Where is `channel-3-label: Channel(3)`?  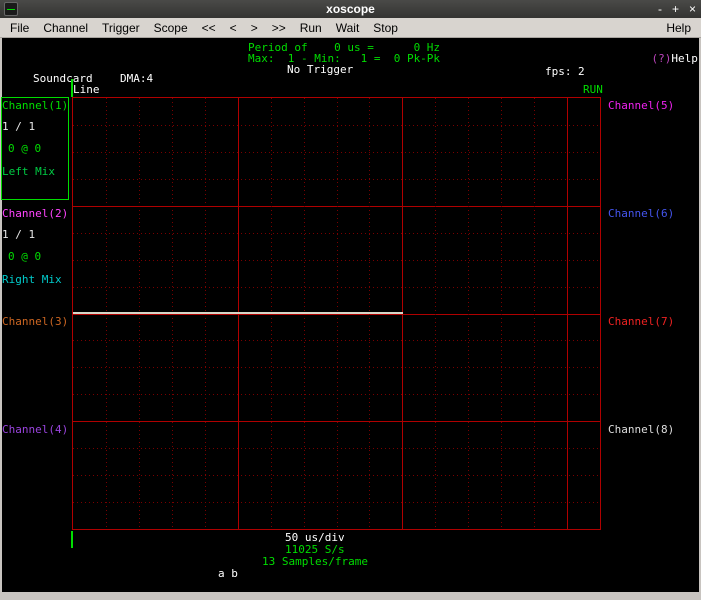
channel-3-label: Channel(3) is located at coordinates (35, 321).